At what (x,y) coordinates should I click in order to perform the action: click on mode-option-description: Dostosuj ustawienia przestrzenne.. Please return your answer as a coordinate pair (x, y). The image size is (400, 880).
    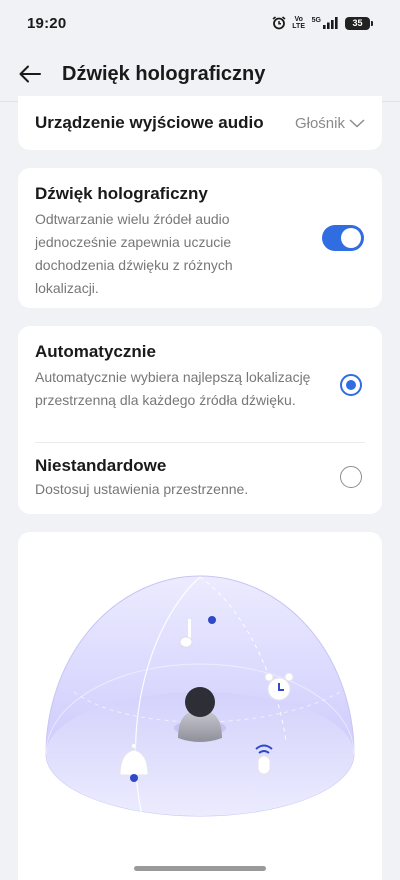
    Looking at the image, I should click on (142, 489).